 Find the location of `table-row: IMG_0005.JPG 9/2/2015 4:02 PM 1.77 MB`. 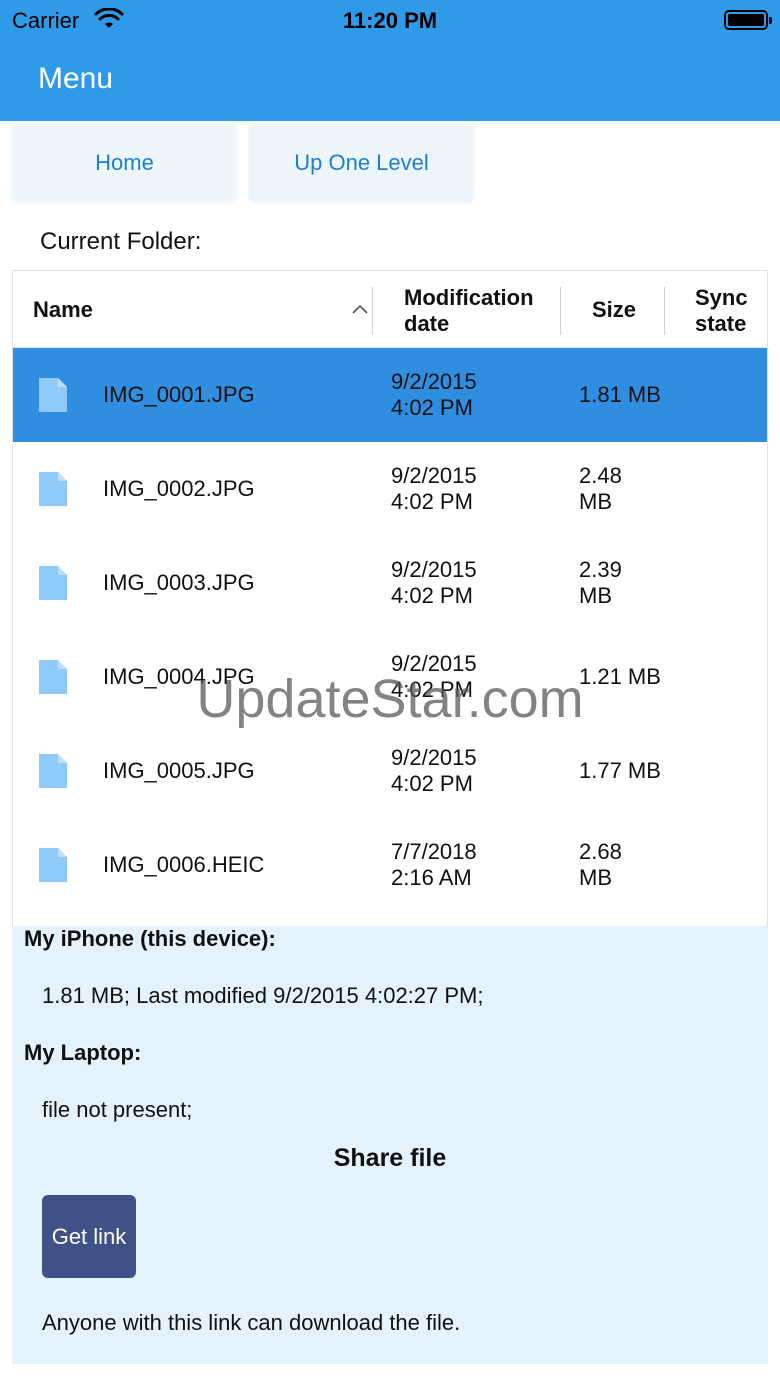

table-row: IMG_0005.JPG 9/2/2015 4:02 PM 1.77 MB is located at coordinates (390, 771).